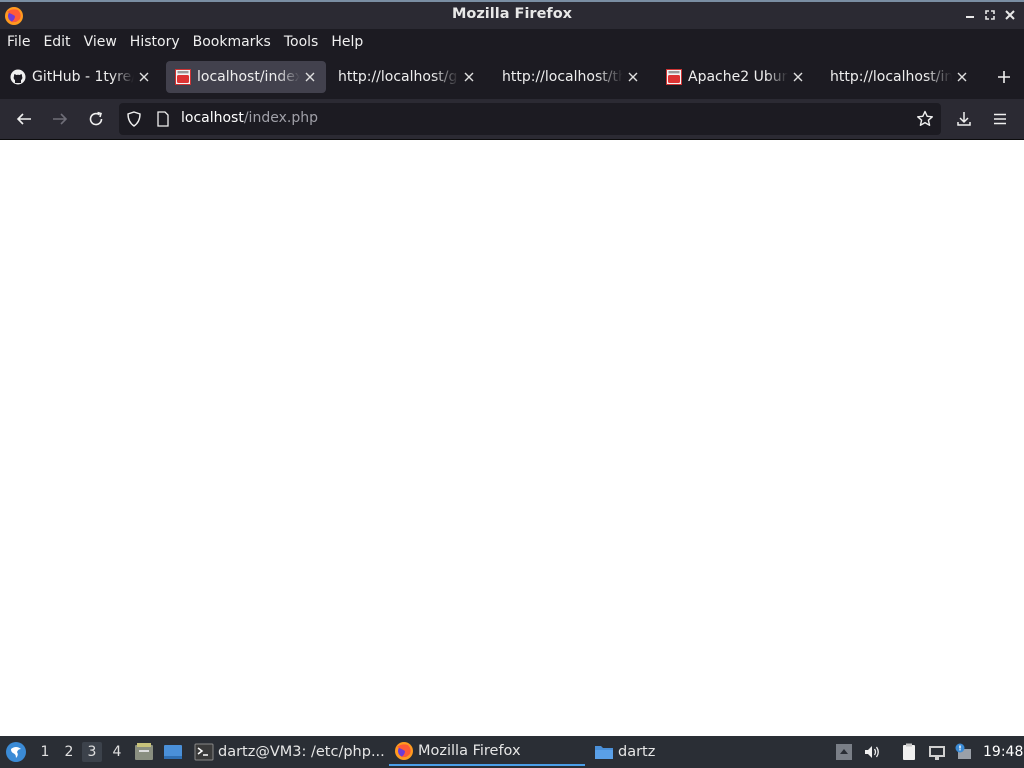  What do you see at coordinates (562, 77) in the screenshot?
I see `tab-label: http://localhost/theme` at bounding box center [562, 77].